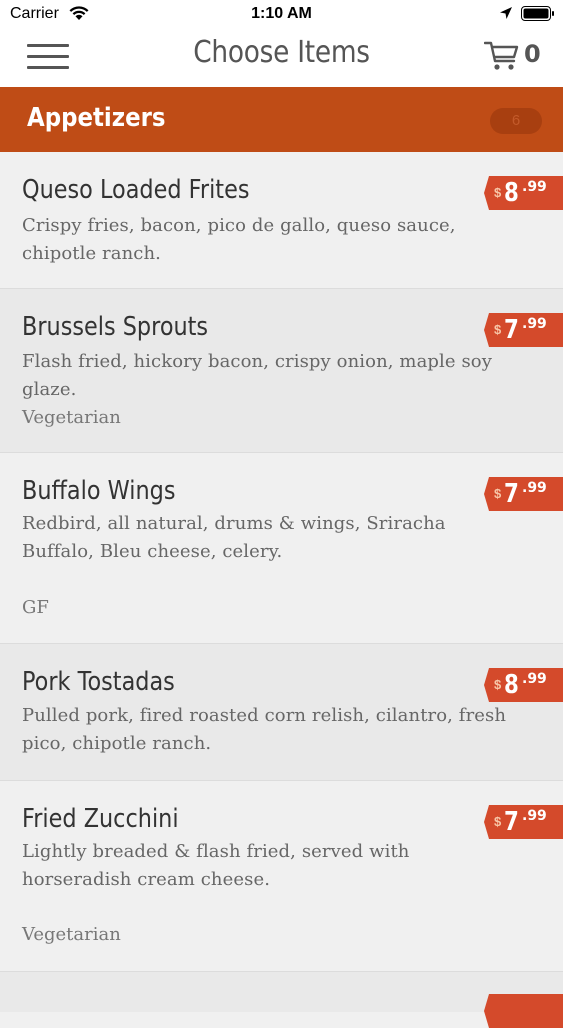  What do you see at coordinates (136, 190) in the screenshot?
I see `item-name: Queso Loaded Frites` at bounding box center [136, 190].